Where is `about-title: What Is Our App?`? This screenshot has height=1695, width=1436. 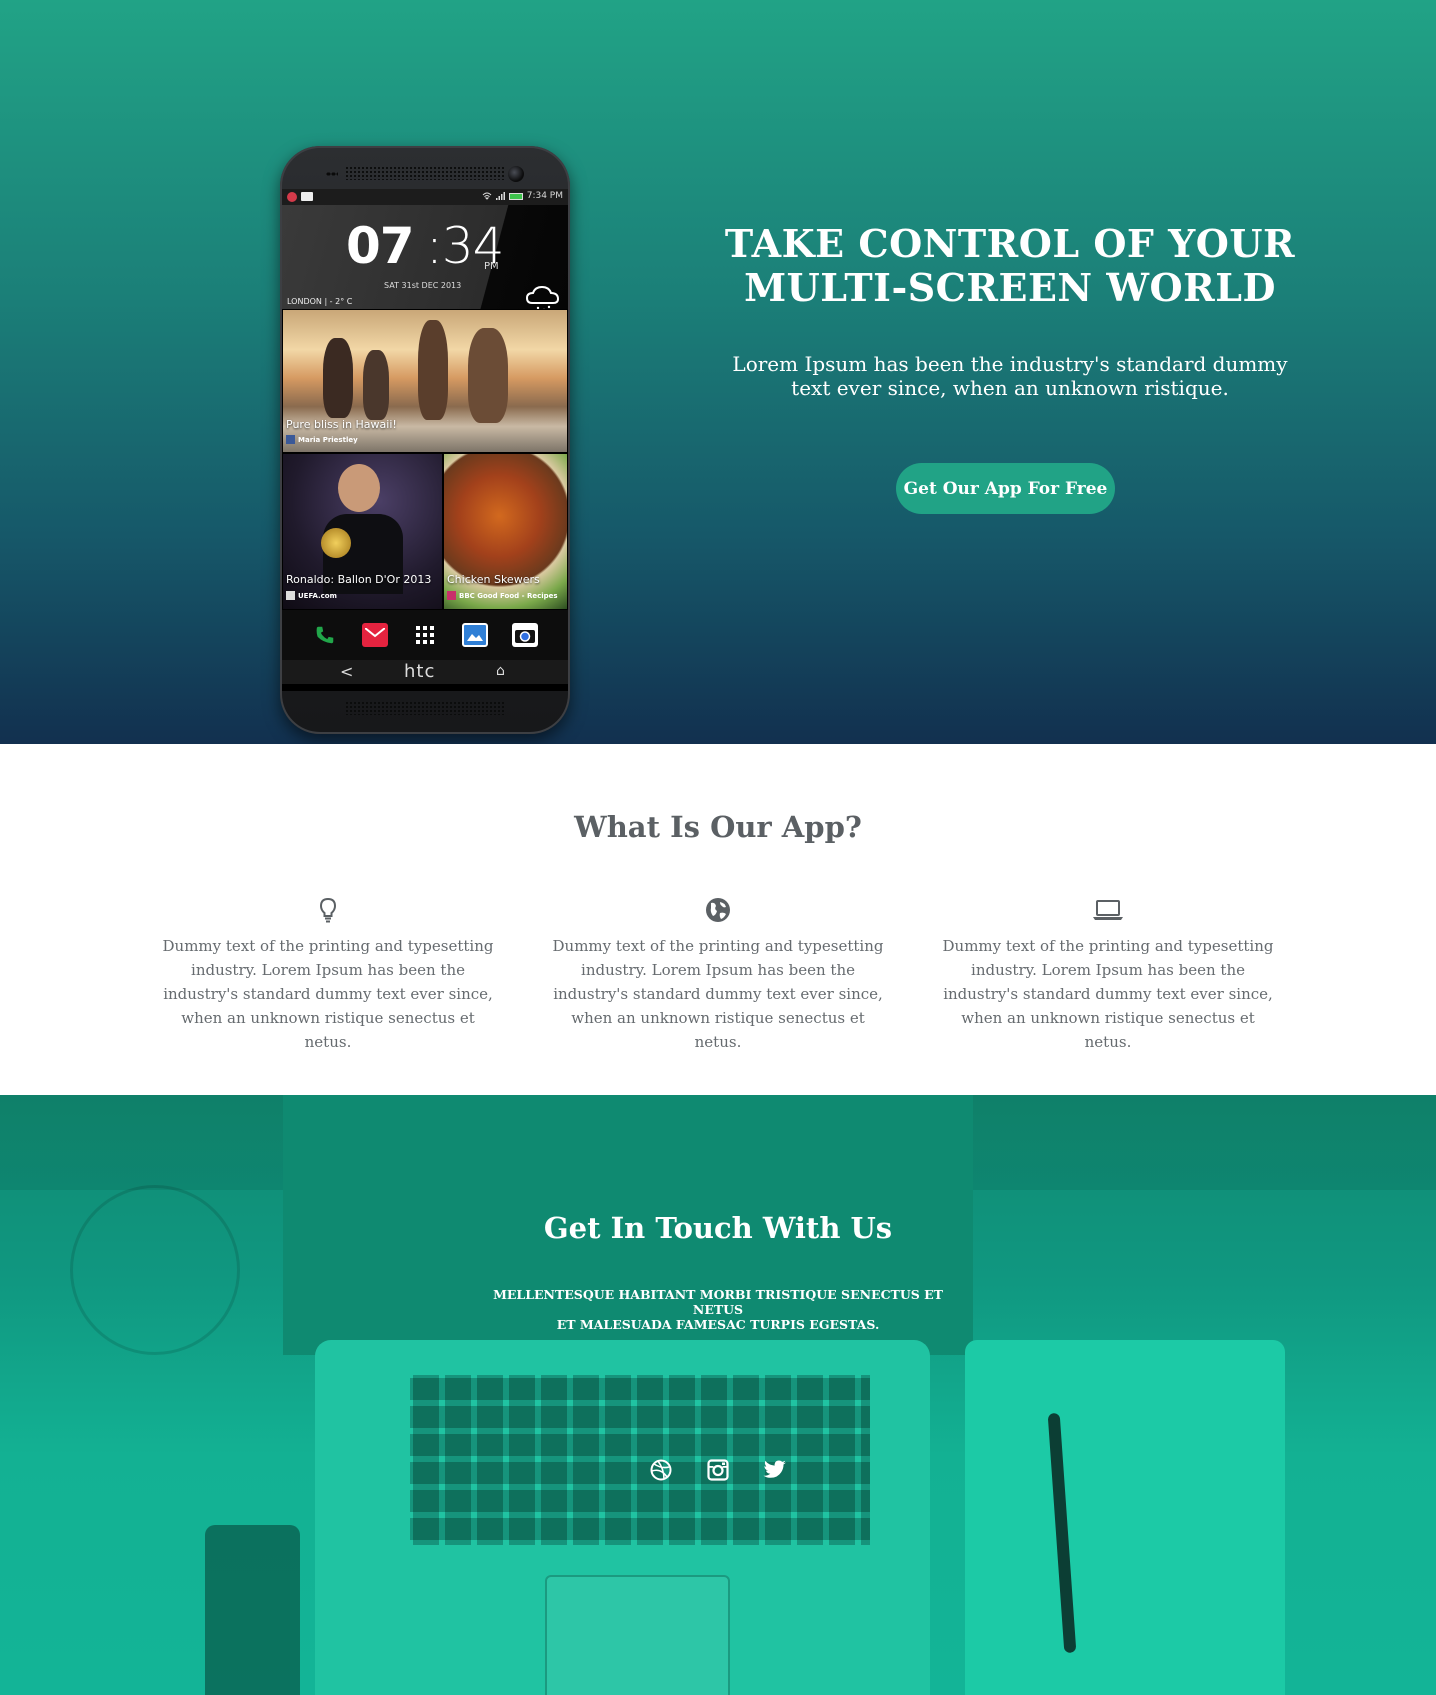
about-title: What Is Our App? is located at coordinates (718, 827).